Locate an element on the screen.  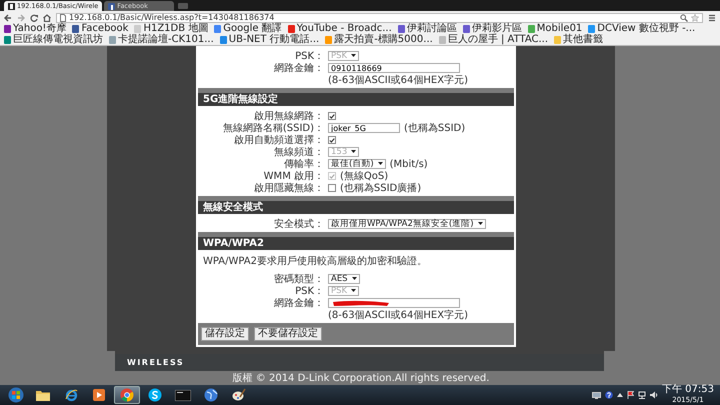
note-text: (也稱為SSID) is located at coordinates (435, 128).